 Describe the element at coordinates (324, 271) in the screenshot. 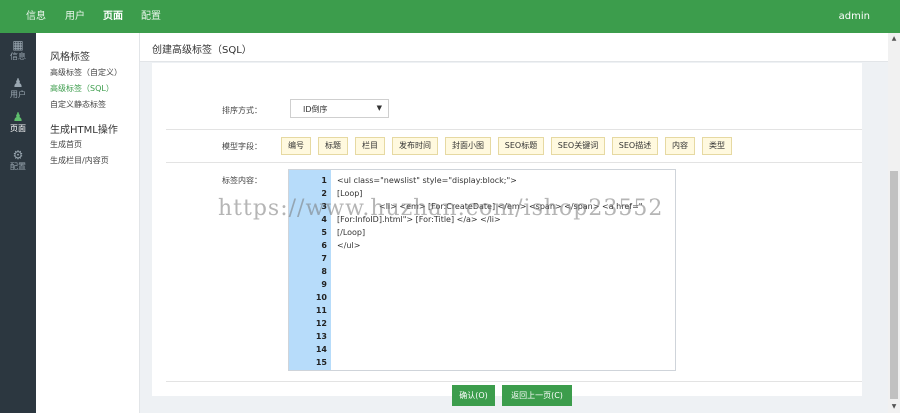

I see `line-number: 8` at that location.